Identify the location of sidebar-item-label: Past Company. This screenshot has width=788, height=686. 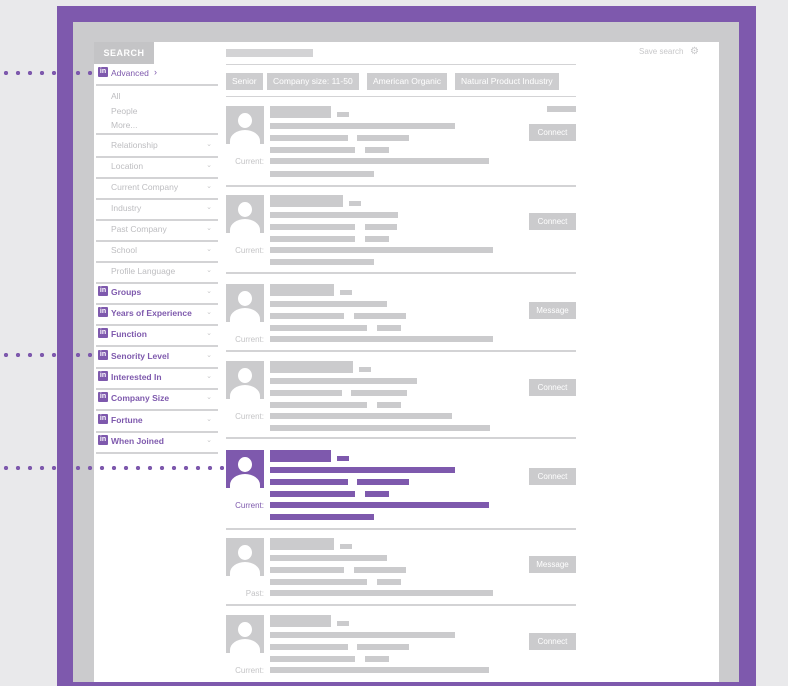
(139, 229).